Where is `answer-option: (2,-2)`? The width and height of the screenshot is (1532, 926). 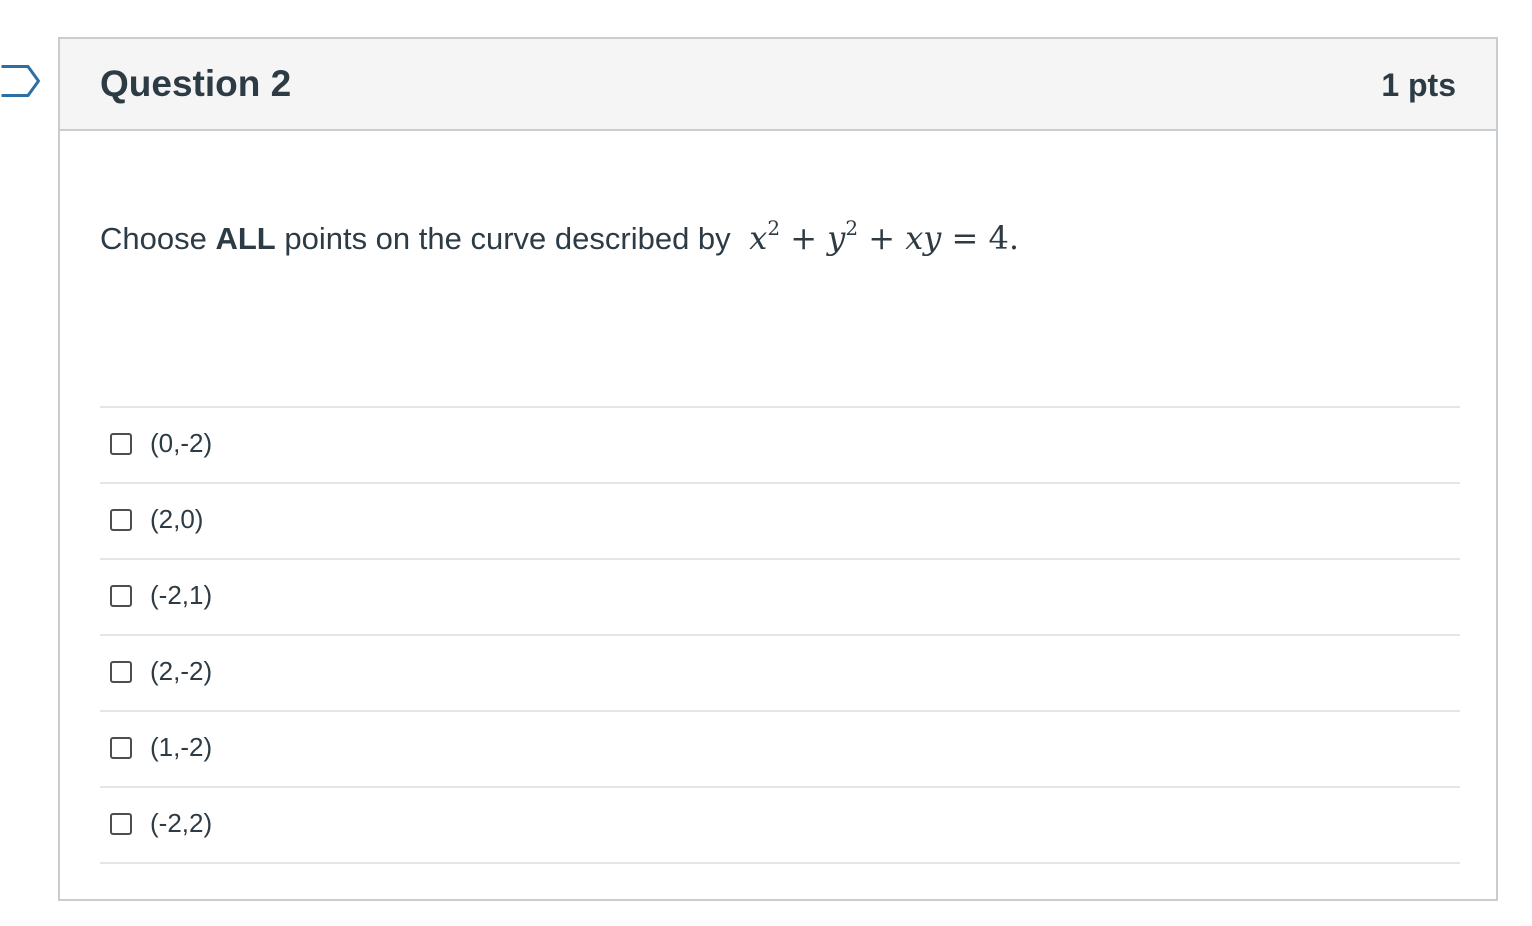
answer-option: (2,-2) is located at coordinates (780, 674).